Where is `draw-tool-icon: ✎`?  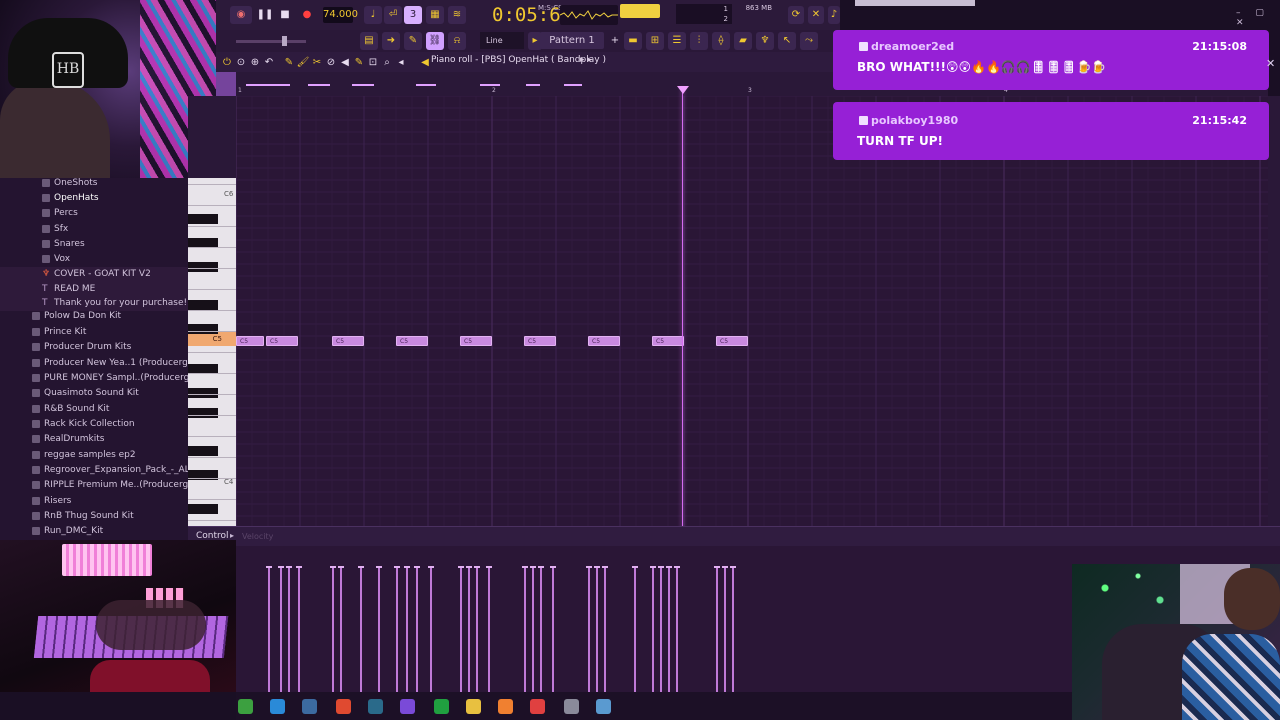
draw-tool-icon: ✎ is located at coordinates (289, 63).